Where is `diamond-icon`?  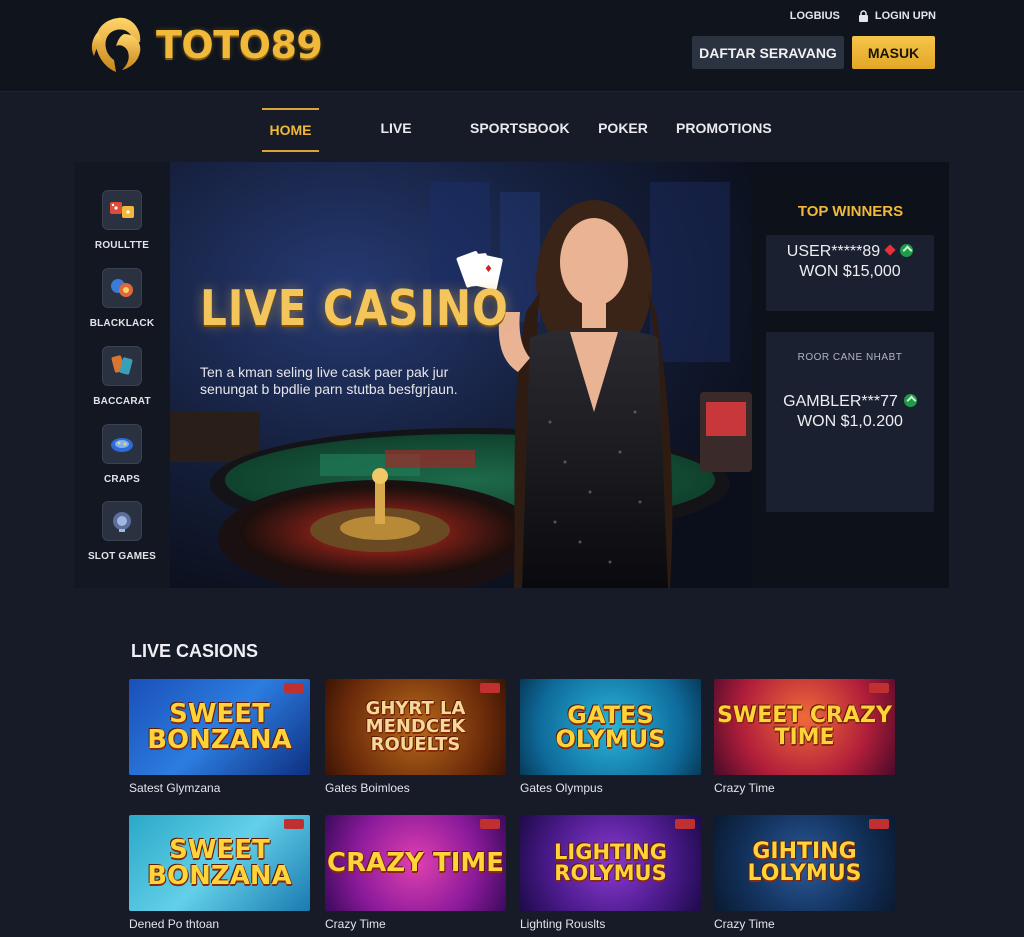 diamond-icon is located at coordinates (890, 250).